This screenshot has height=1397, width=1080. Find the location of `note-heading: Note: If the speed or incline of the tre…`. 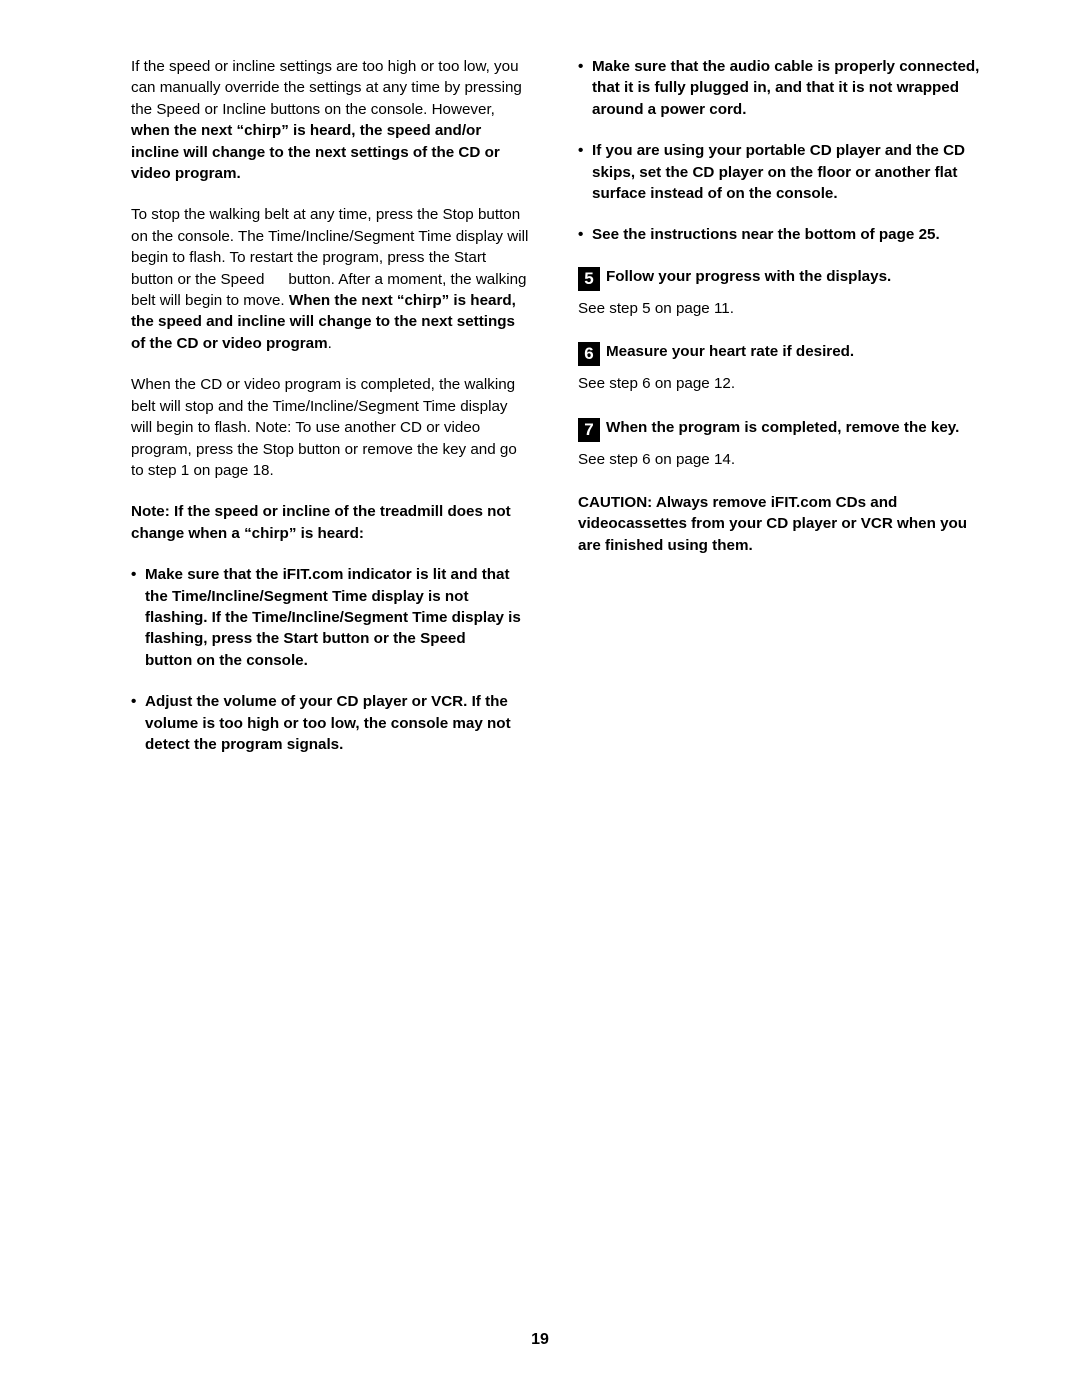

note-heading: Note: If the speed or incline of the tre… is located at coordinates (321, 522).